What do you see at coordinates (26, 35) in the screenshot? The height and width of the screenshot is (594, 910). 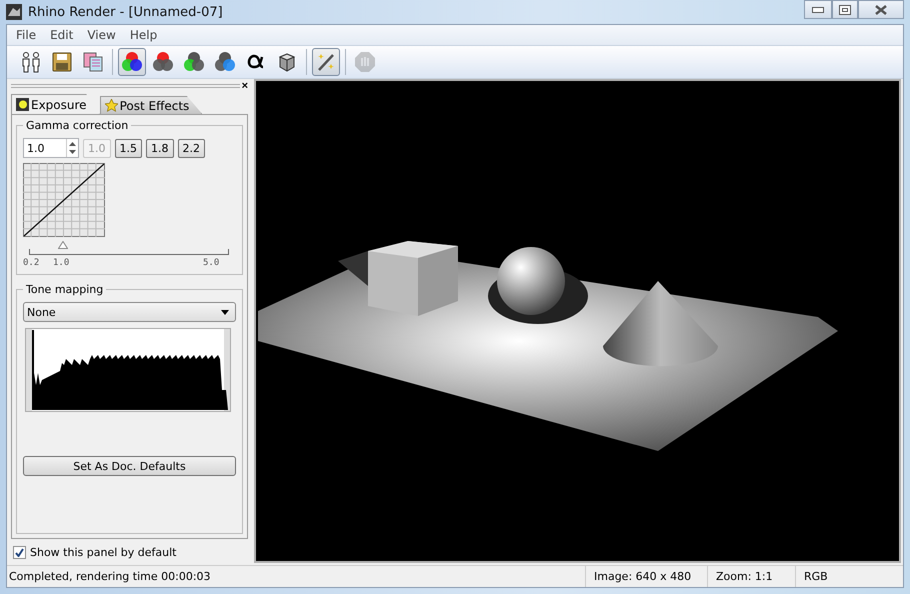 I see `menu-item: File` at bounding box center [26, 35].